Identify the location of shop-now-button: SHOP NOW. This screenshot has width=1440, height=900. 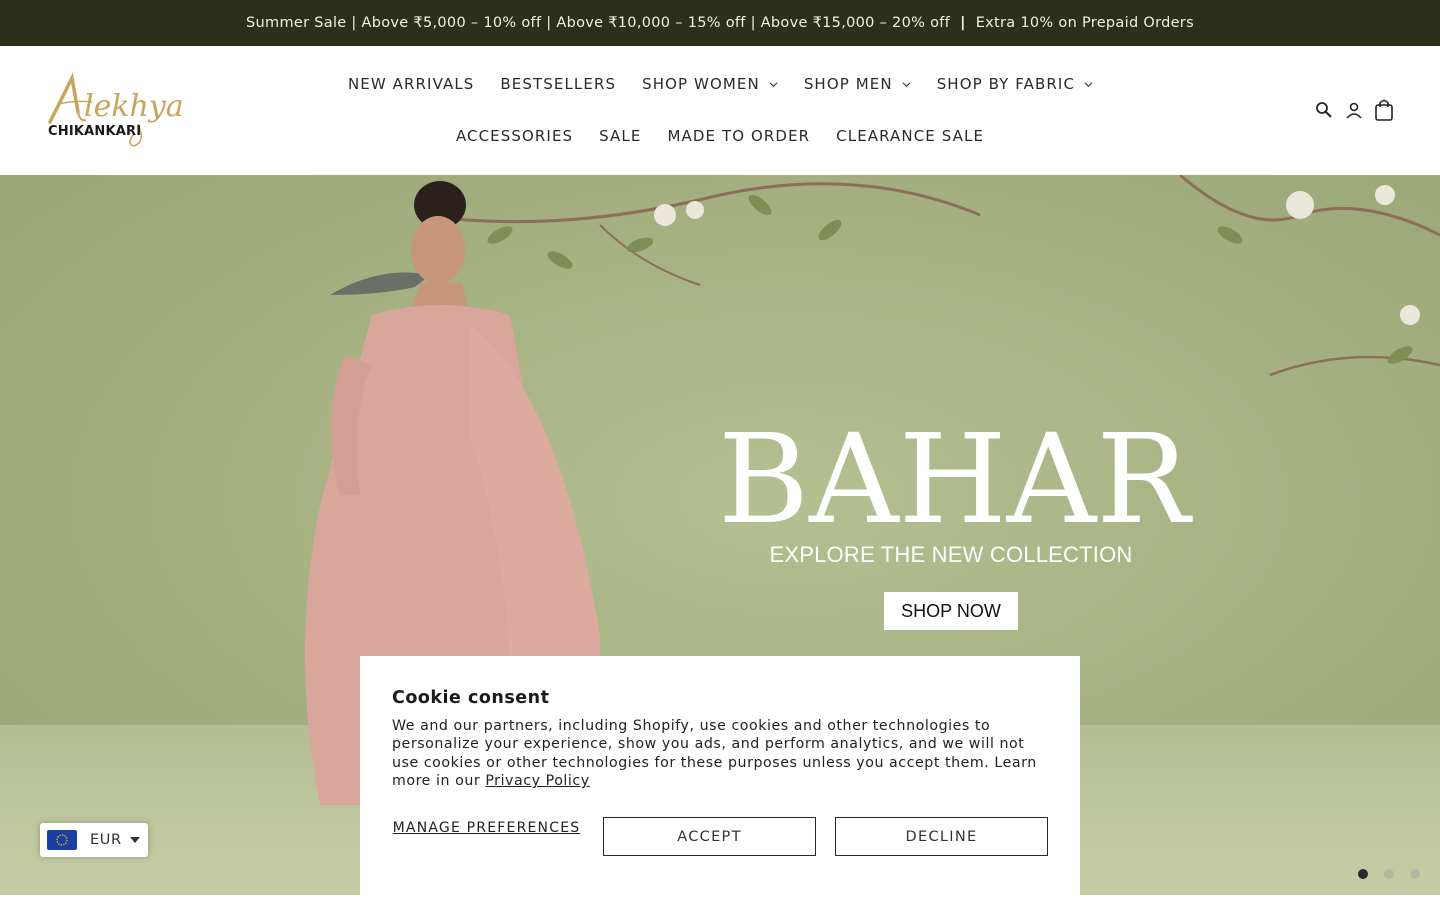
(951, 611).